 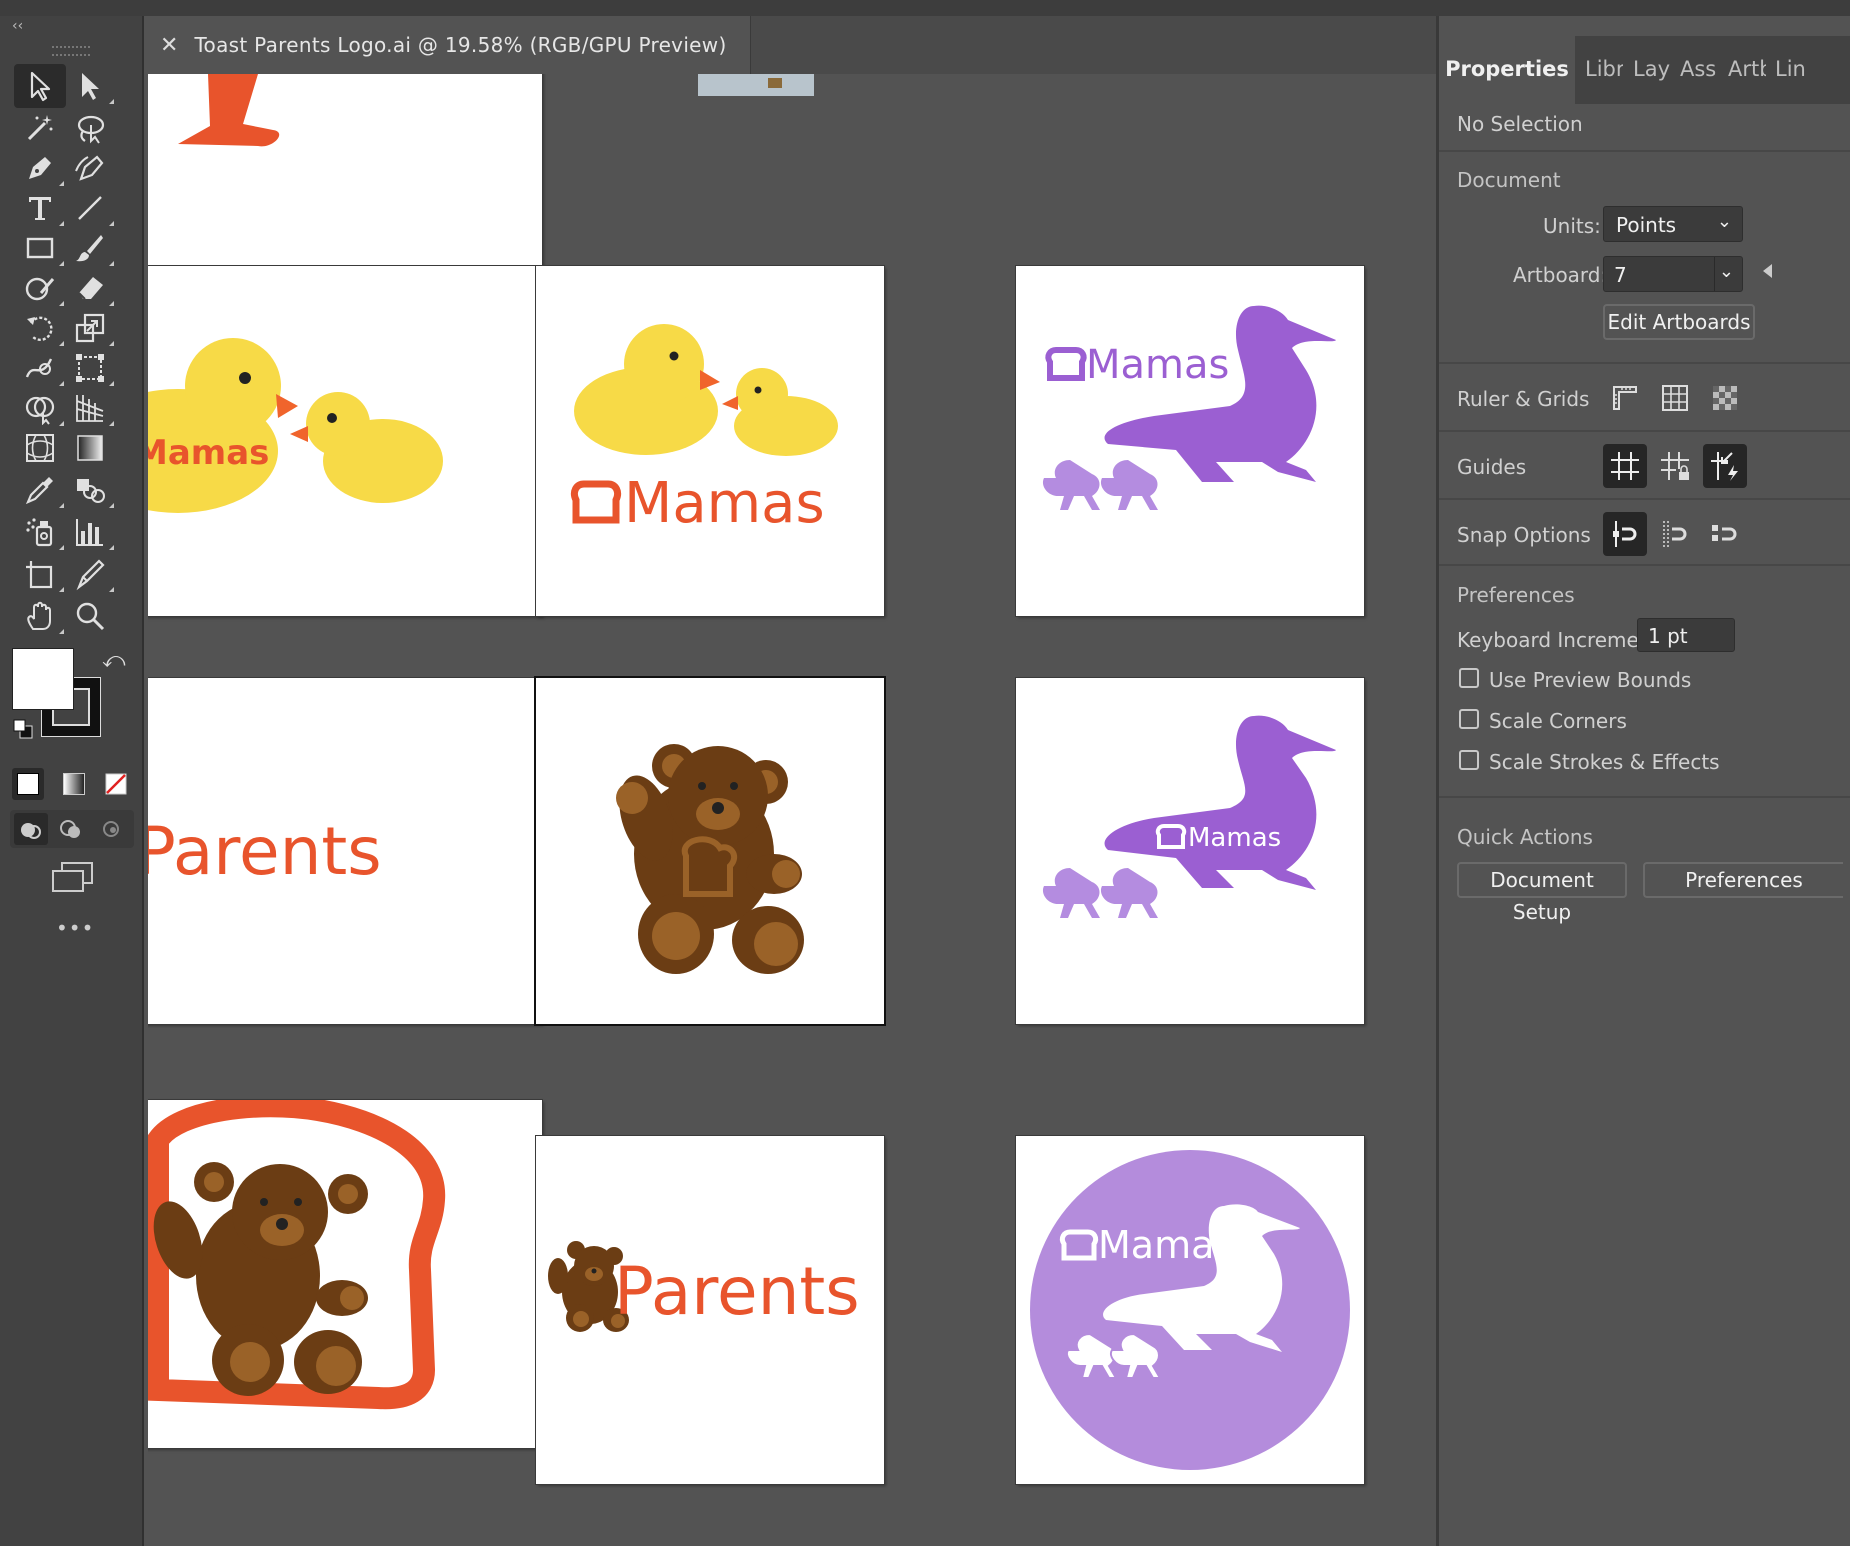 What do you see at coordinates (90, 490) in the screenshot?
I see `blend-tool-icon` at bounding box center [90, 490].